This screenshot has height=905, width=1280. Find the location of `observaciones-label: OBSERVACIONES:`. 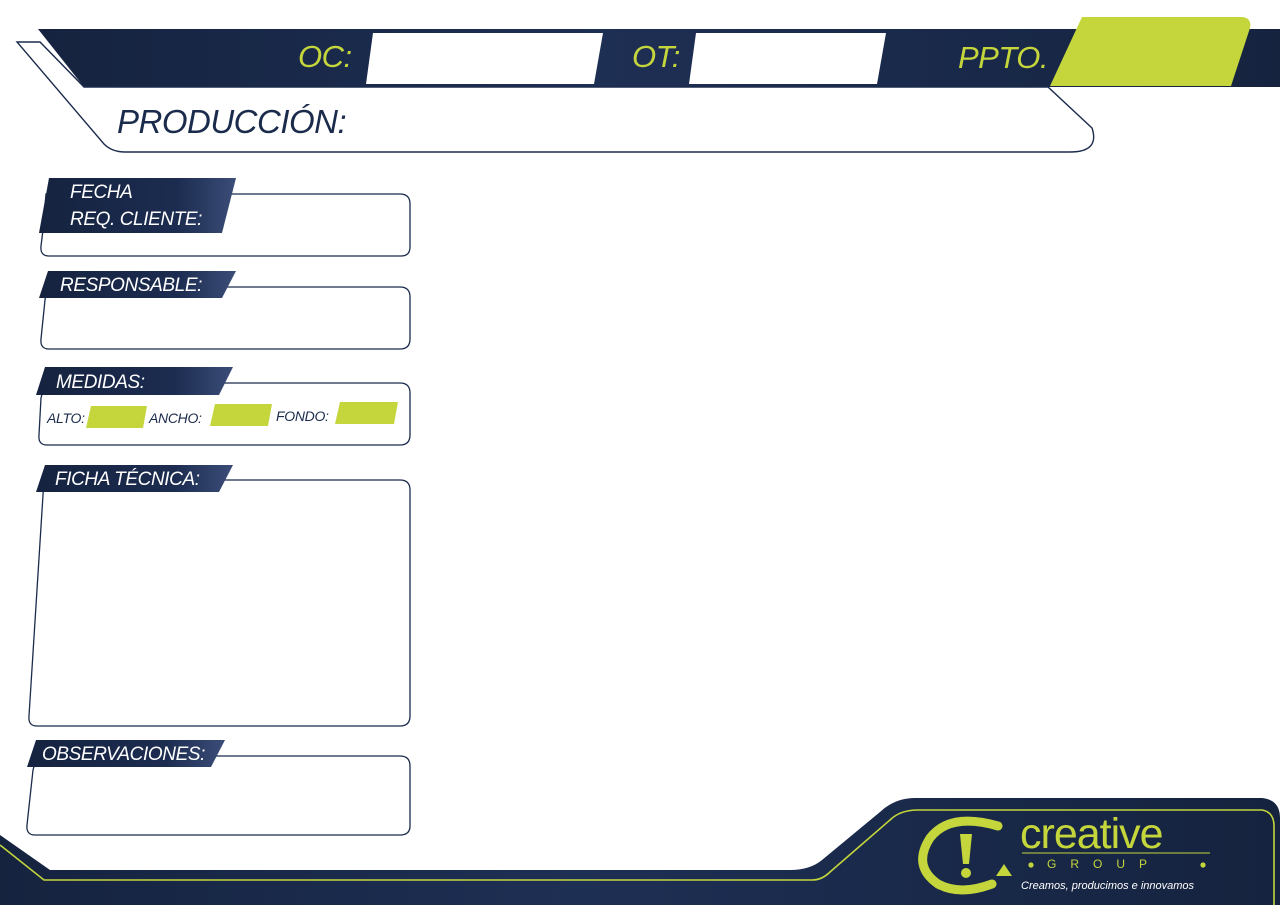

observaciones-label: OBSERVACIONES: is located at coordinates (123, 754).